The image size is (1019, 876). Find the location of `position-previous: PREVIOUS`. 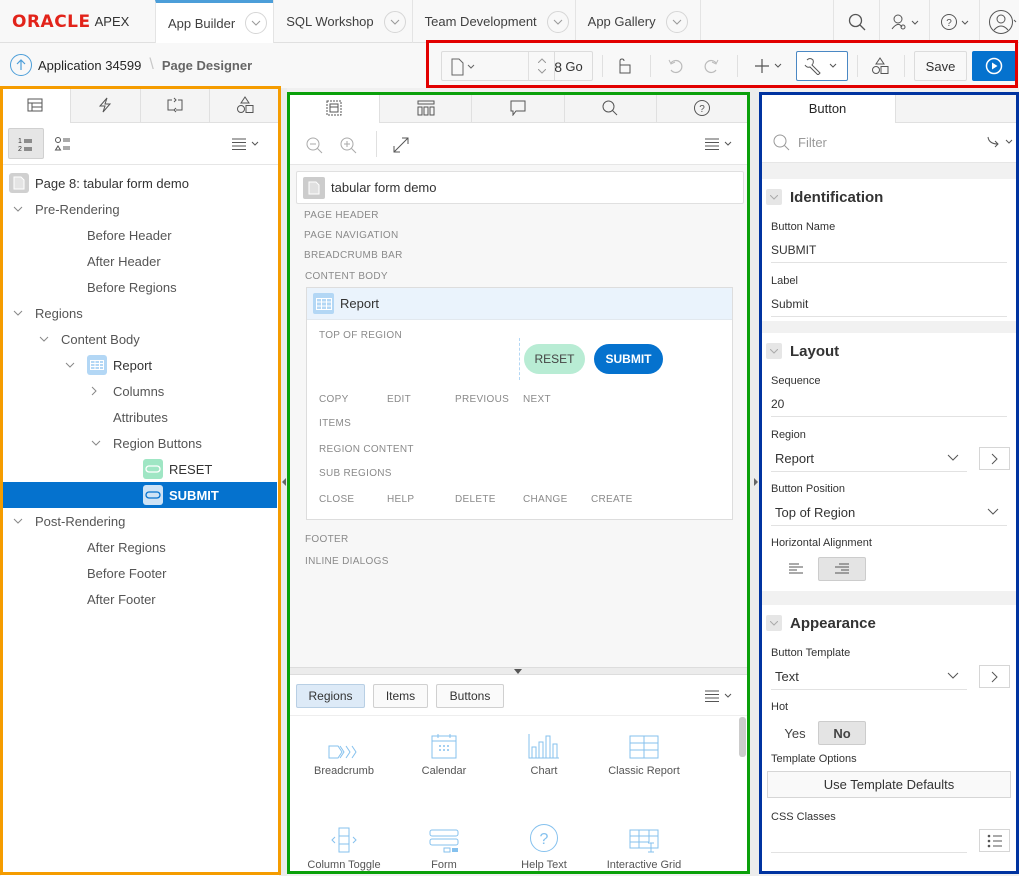

position-previous: PREVIOUS is located at coordinates (482, 399).